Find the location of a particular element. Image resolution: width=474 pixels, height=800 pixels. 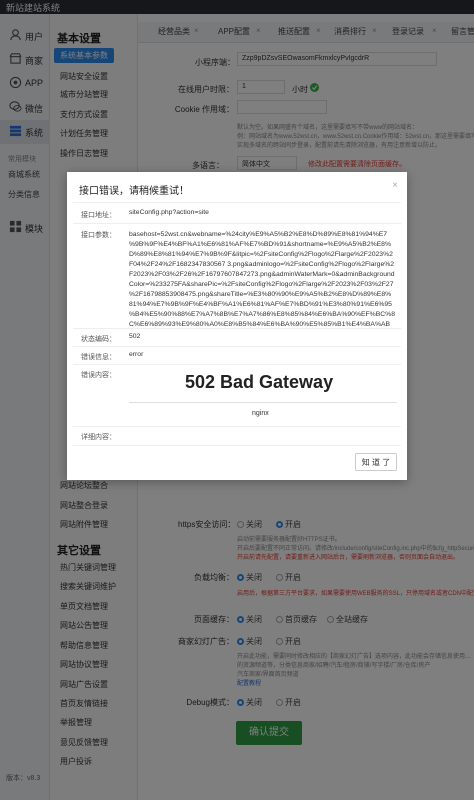

error-content-server: nginx is located at coordinates (260, 413).